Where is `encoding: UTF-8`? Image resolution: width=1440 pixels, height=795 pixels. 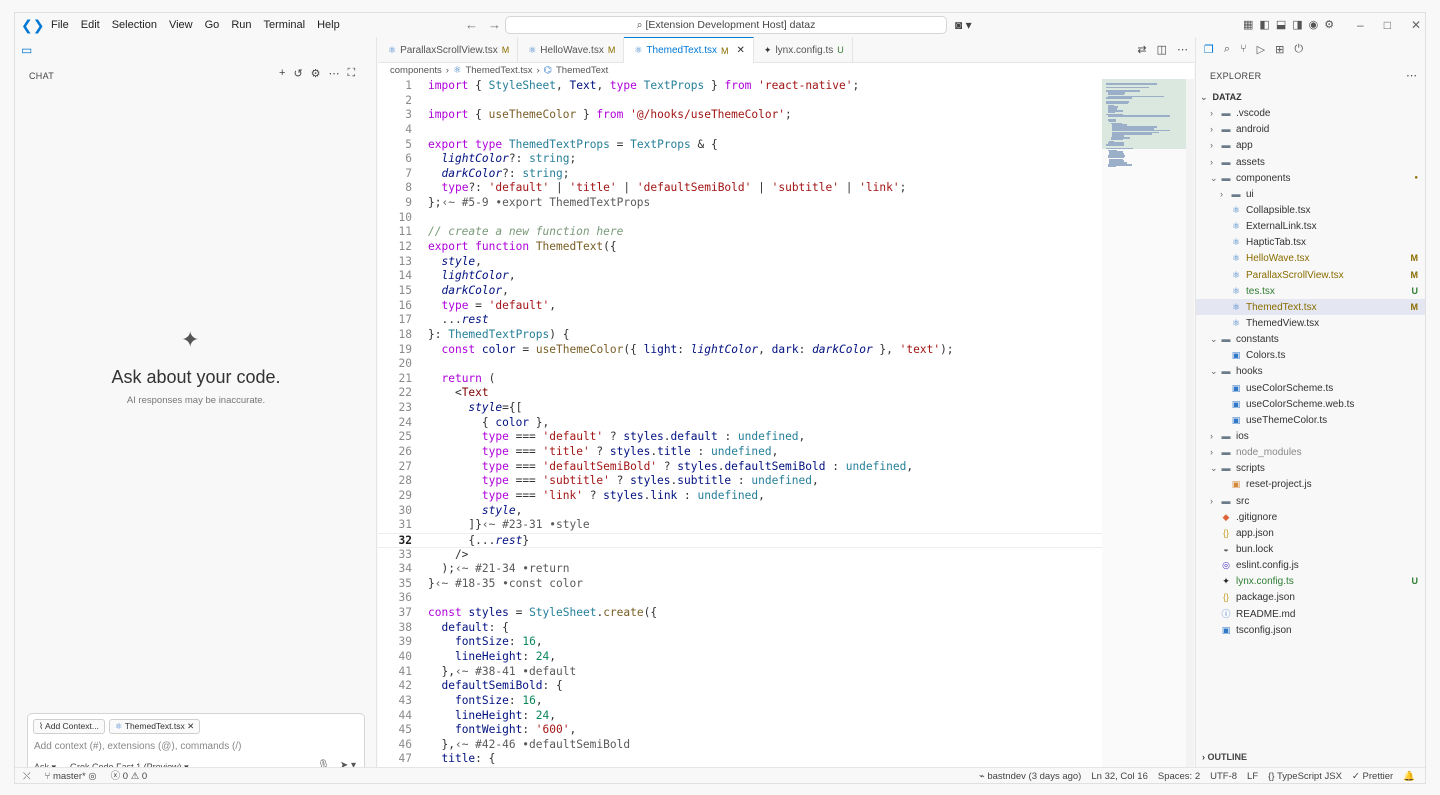
encoding: UTF-8 is located at coordinates (1223, 775).